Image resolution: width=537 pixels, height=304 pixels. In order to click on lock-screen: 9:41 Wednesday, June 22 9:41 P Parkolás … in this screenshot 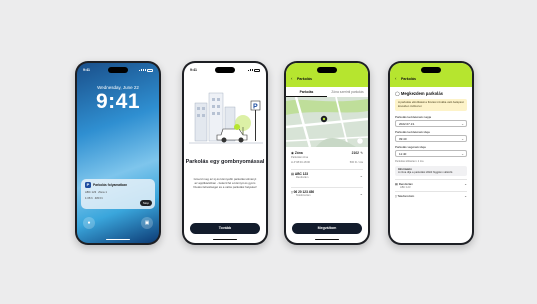, I will do `click(118, 153)`.